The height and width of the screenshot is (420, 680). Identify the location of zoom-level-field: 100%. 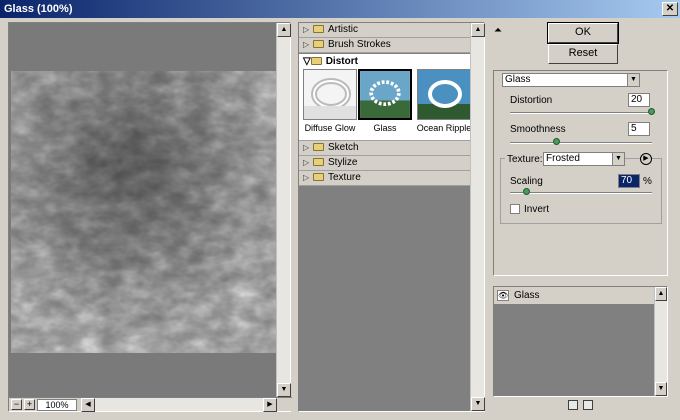
(57, 405).